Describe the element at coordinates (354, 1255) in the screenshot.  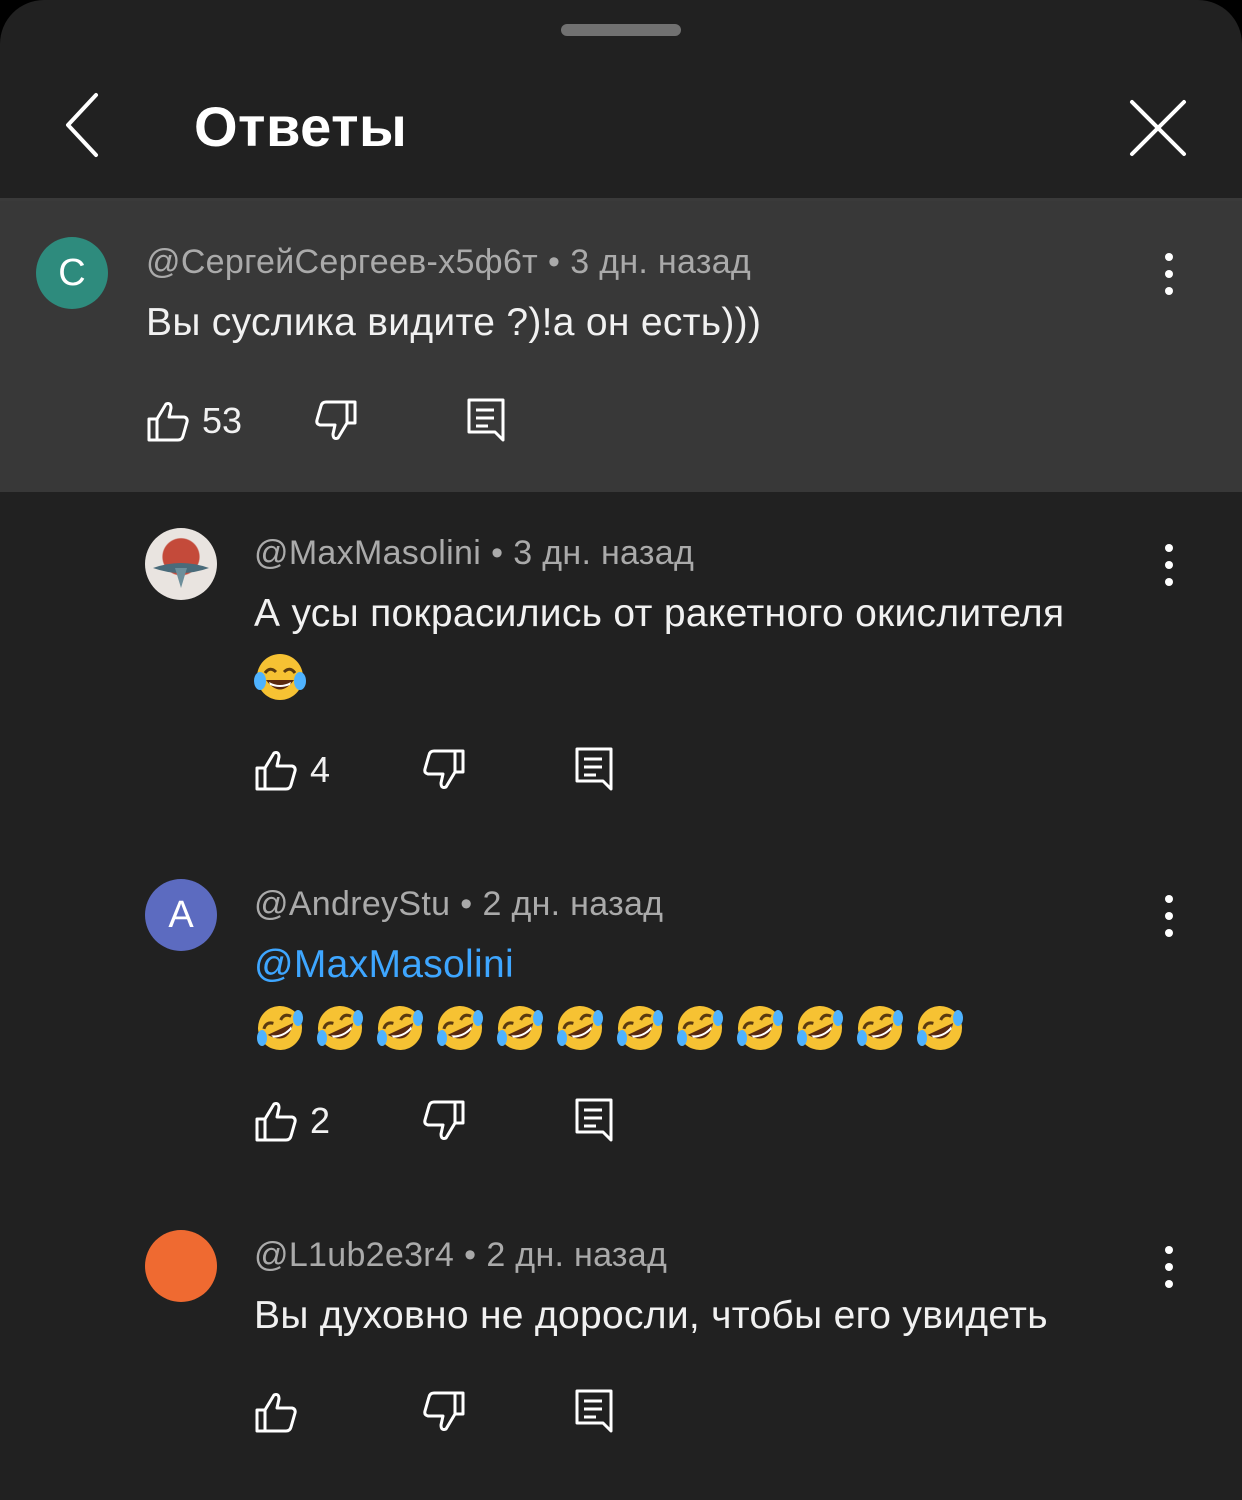
I see `comment-author: @L1ub2e3r4` at that location.